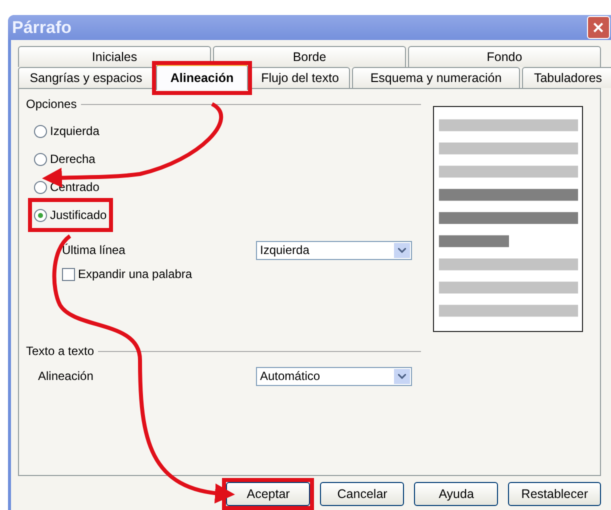 The width and height of the screenshot is (611, 510). I want to click on tab: Esquema y numeración, so click(436, 77).